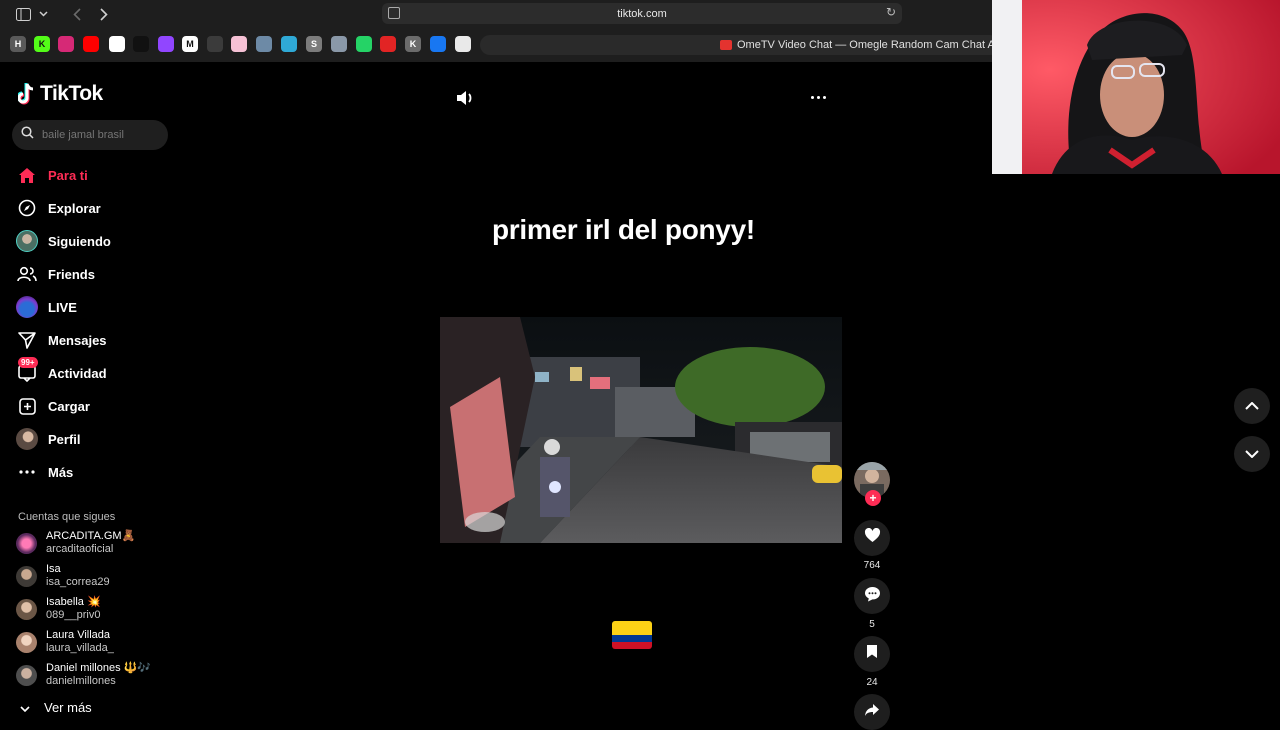  What do you see at coordinates (79, 241) in the screenshot?
I see `nav-label: Siguiendo` at bounding box center [79, 241].